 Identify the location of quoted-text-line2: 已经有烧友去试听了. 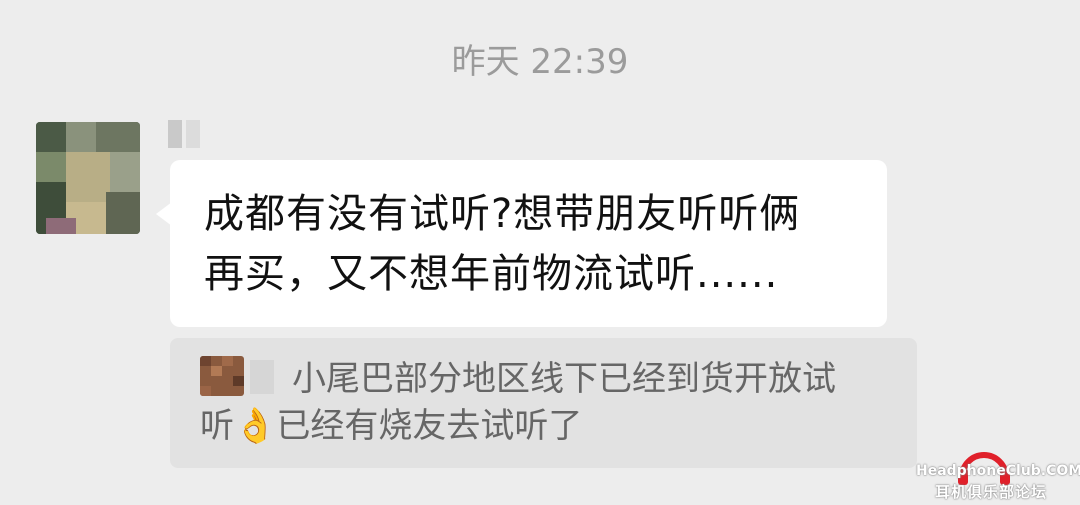
(429, 426).